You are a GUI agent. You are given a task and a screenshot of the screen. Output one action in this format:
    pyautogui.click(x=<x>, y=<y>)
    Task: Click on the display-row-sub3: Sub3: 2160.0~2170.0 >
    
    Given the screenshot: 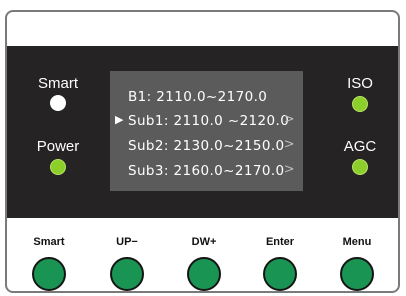 What is the action you would take?
    pyautogui.click(x=206, y=172)
    